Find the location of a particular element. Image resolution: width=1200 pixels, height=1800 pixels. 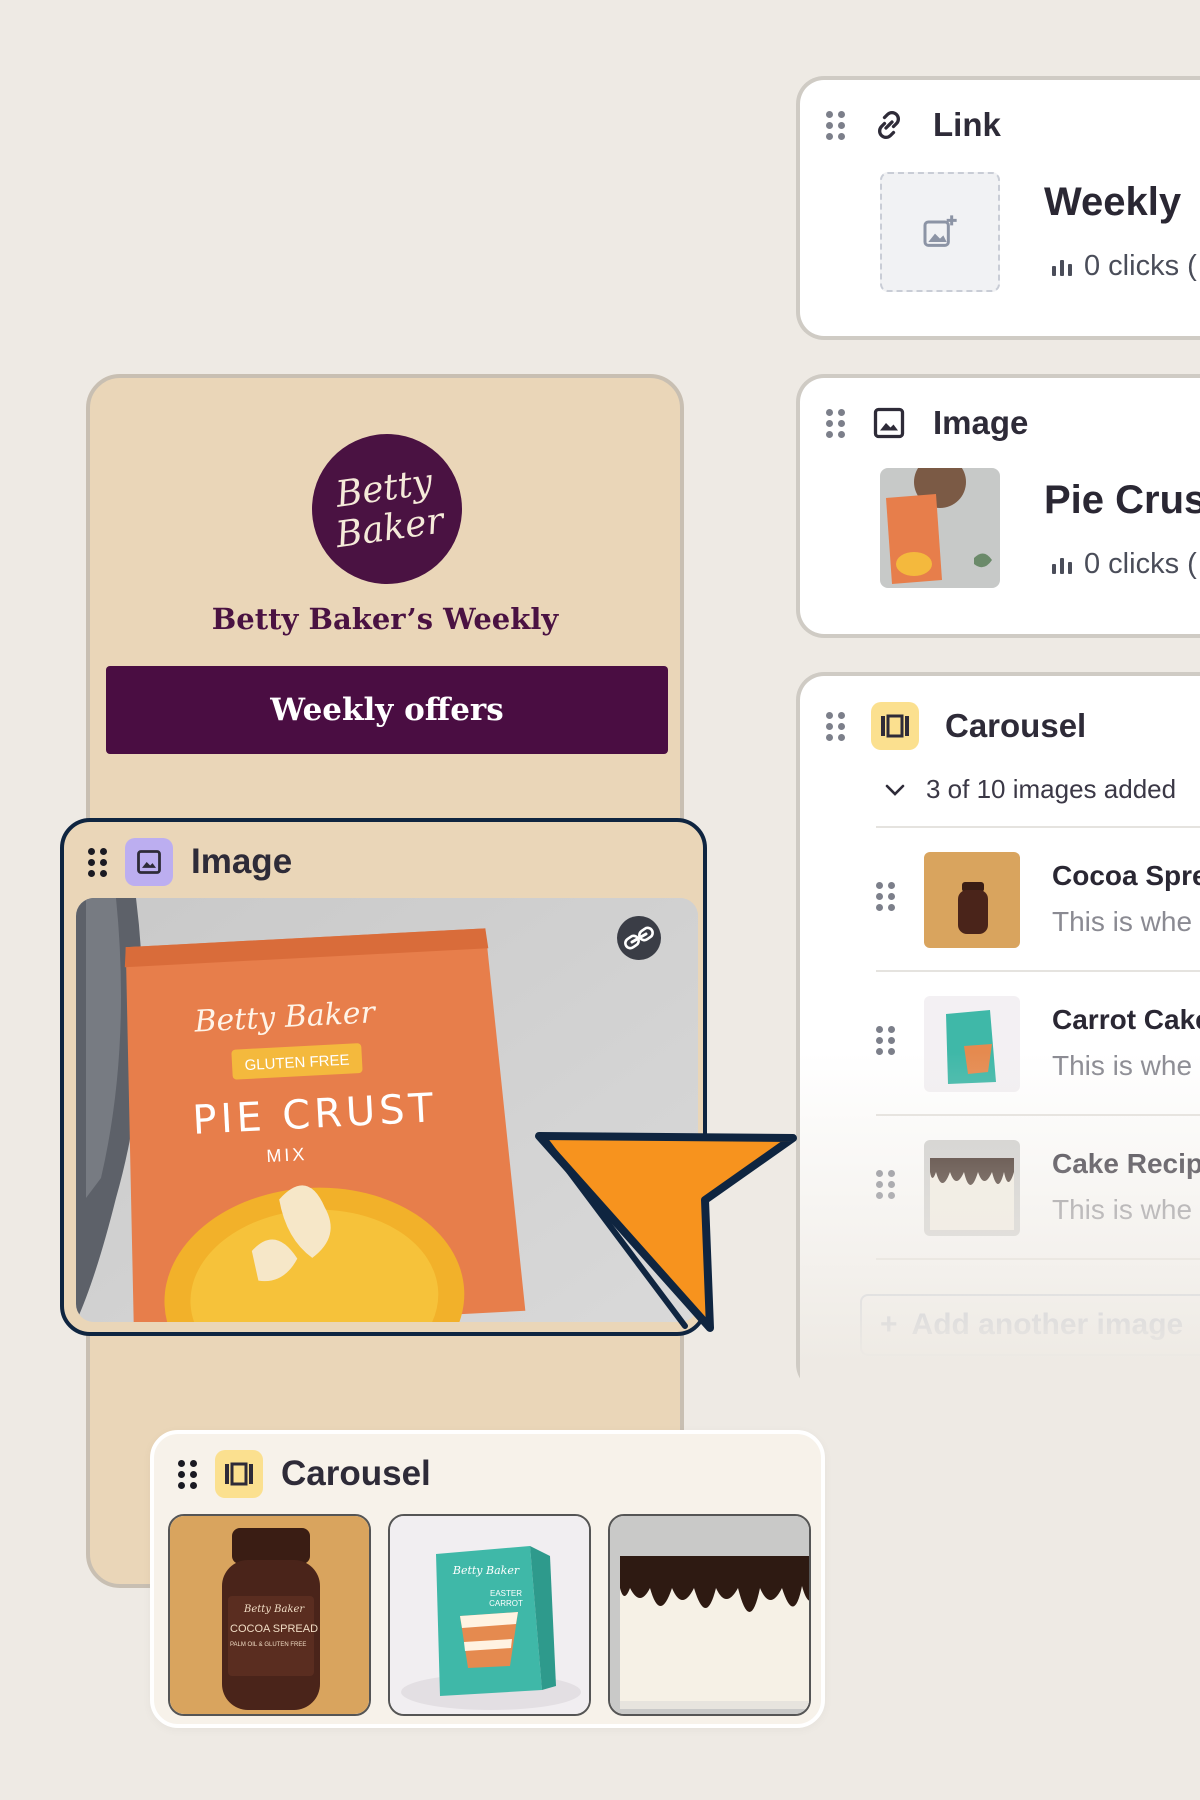

pie-crust-thumbnail is located at coordinates (940, 528).